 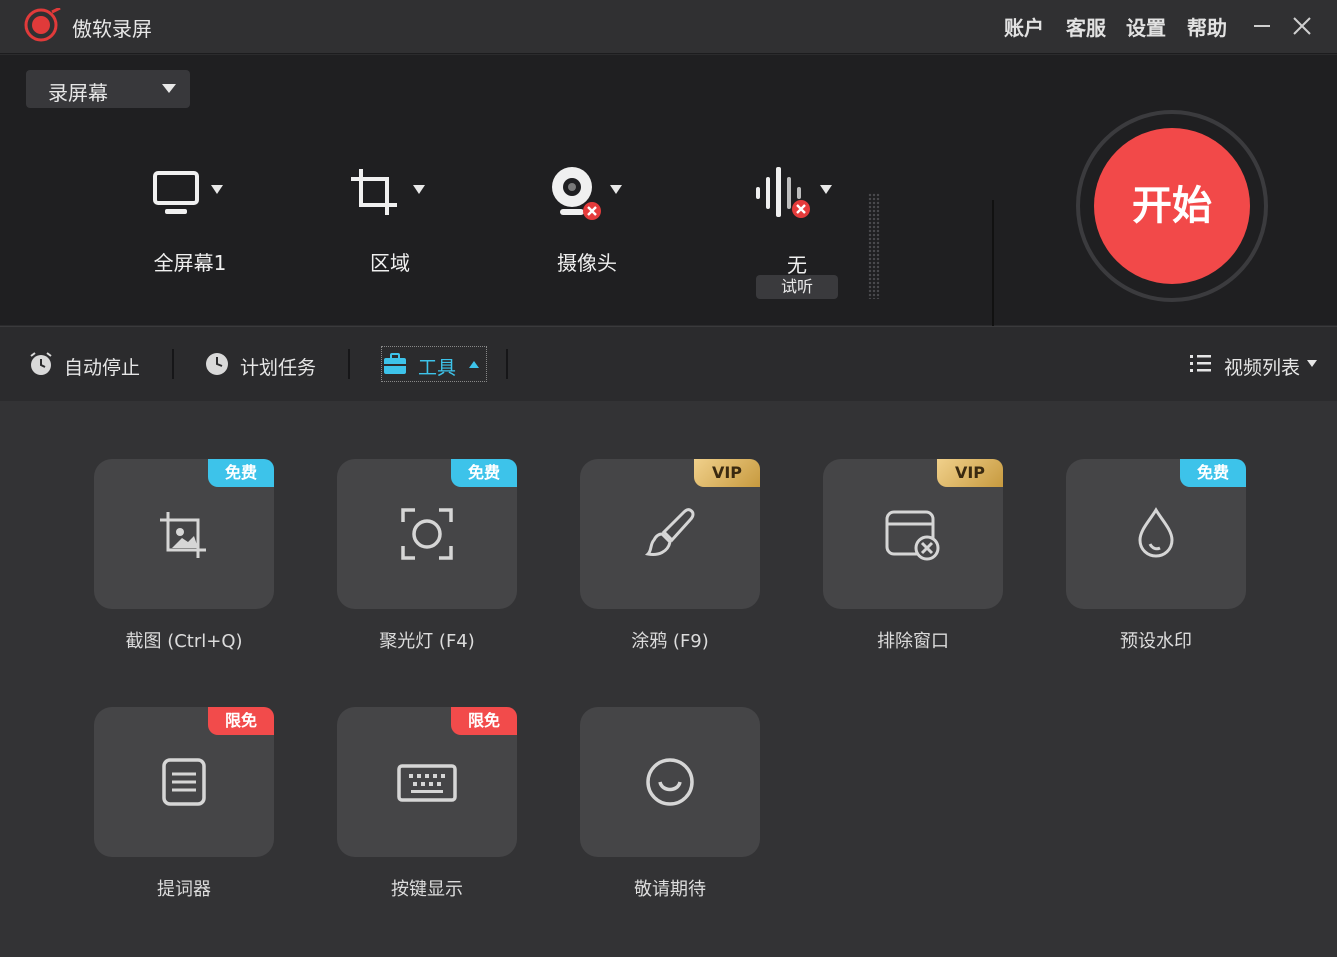 I want to click on tools-label: 工具, so click(x=437, y=368).